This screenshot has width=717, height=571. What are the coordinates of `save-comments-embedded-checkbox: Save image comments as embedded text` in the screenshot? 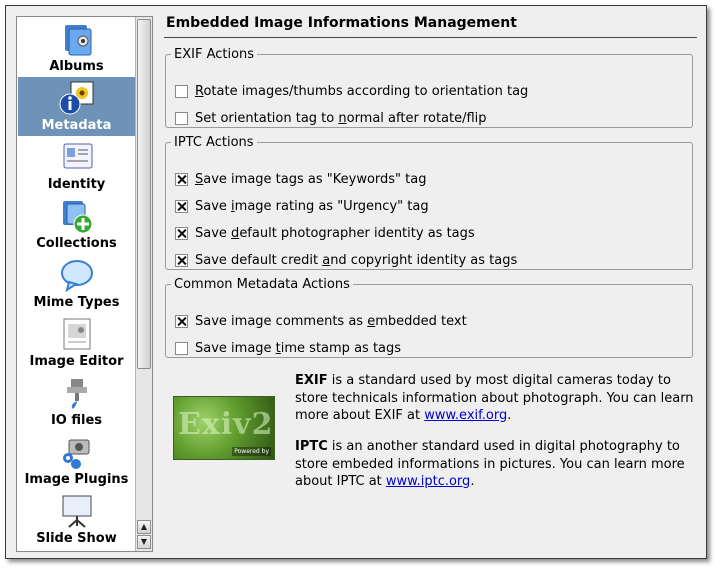 It's located at (321, 321).